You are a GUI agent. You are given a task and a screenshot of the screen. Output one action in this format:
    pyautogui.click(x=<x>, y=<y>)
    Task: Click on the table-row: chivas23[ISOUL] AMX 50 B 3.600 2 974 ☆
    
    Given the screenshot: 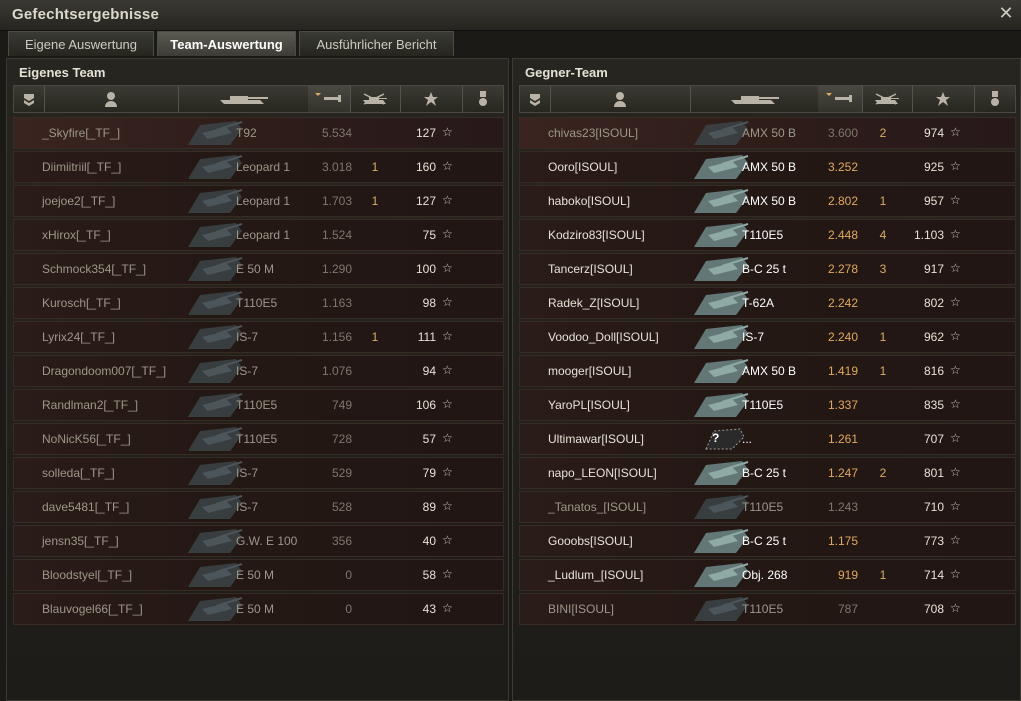 What is the action you would take?
    pyautogui.click(x=767, y=133)
    